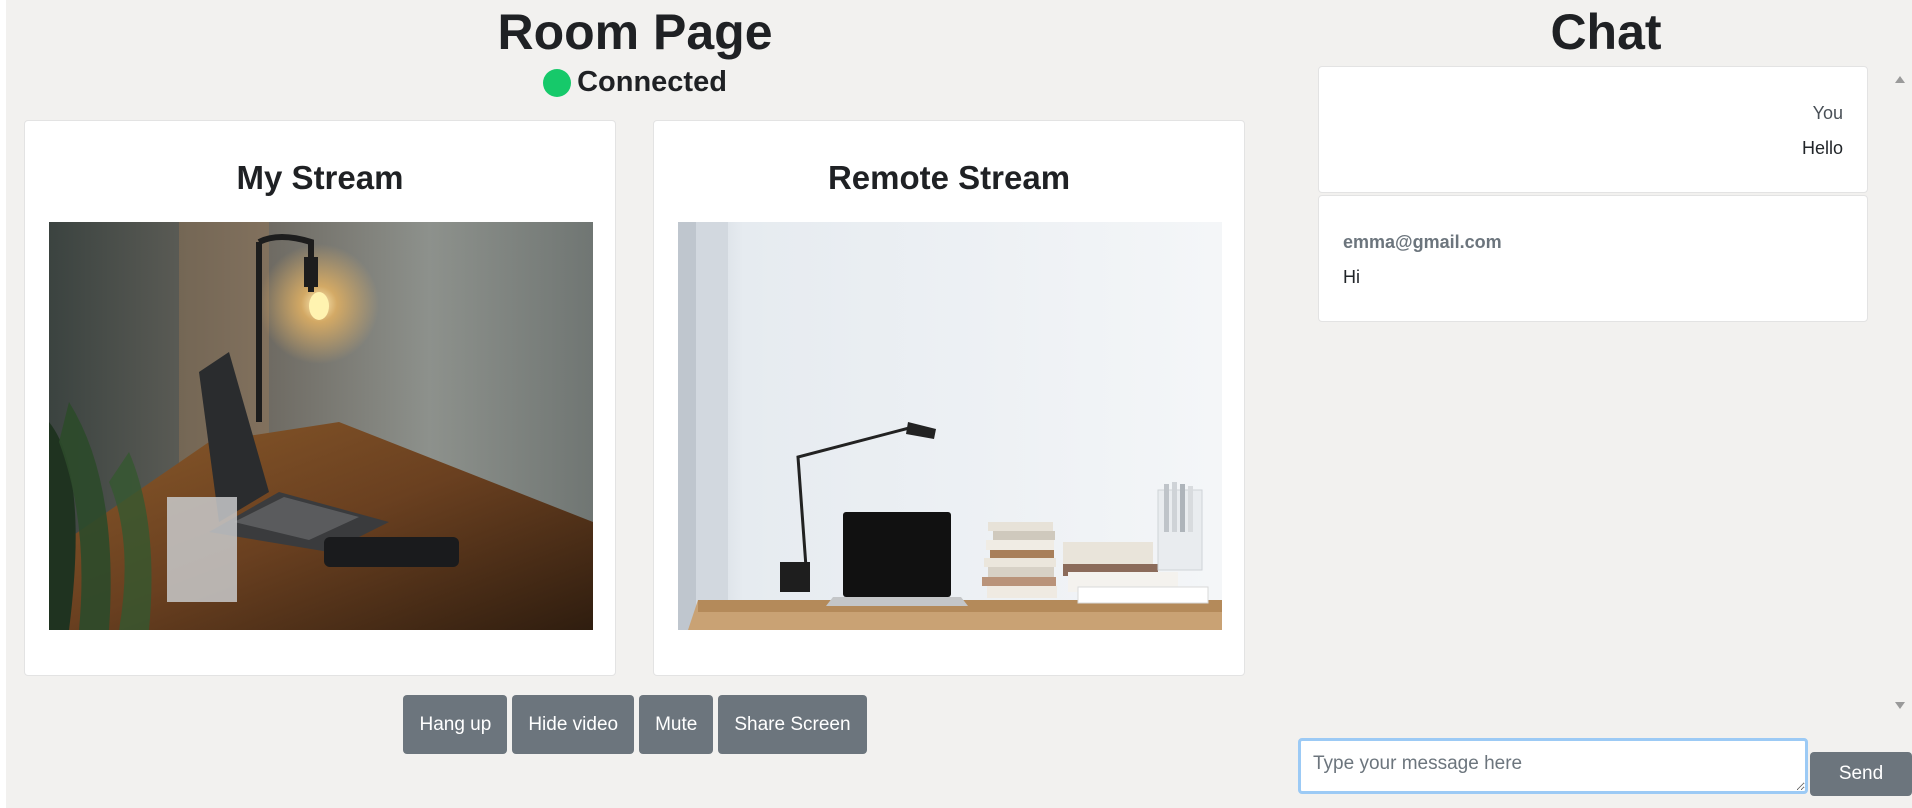 This screenshot has height=808, width=1912. I want to click on status-dot-icon, so click(557, 82).